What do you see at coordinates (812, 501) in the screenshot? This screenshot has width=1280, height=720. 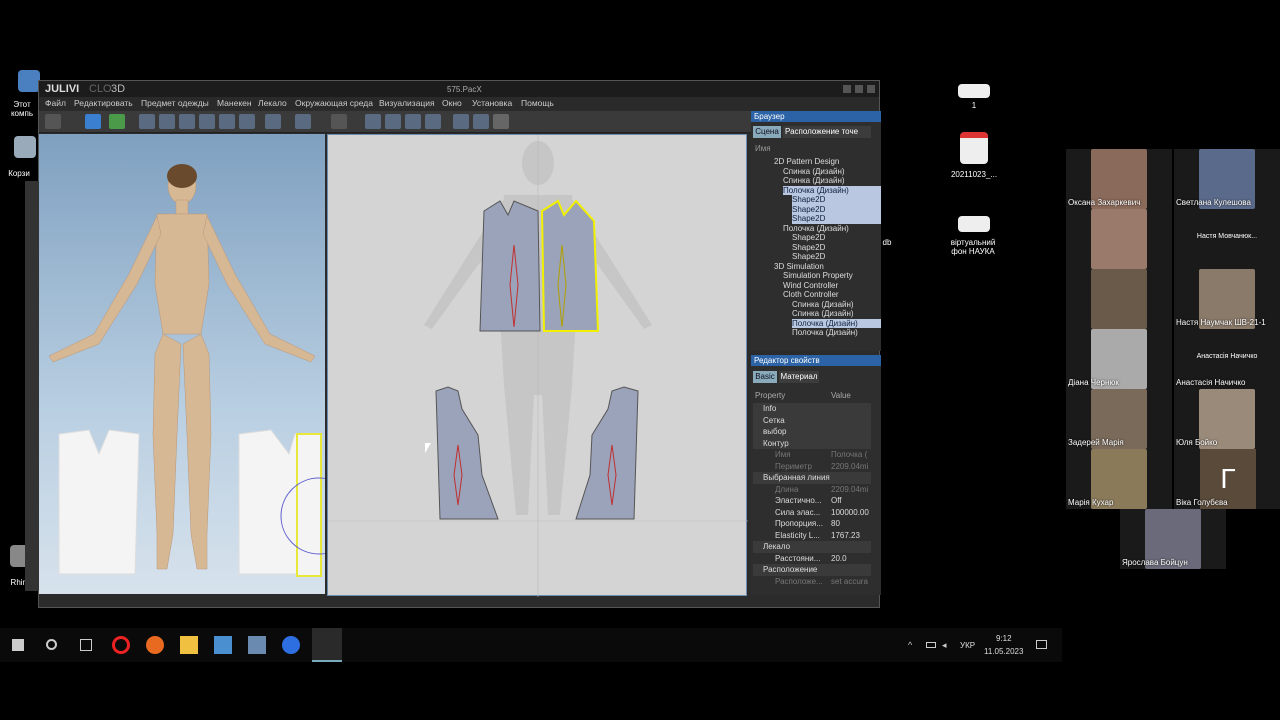 I see `property-row: Эластично... Off` at bounding box center [812, 501].